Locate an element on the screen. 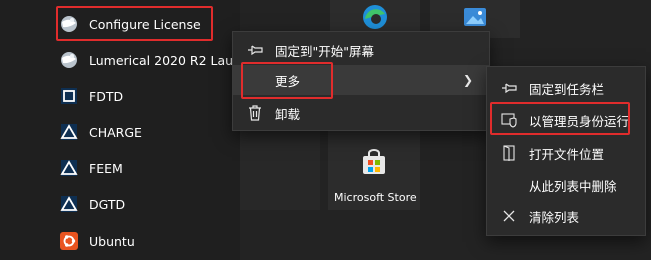 The image size is (651, 260). submenu-item-remove-from-list: 从此列表中删除 is located at coordinates (566, 185).